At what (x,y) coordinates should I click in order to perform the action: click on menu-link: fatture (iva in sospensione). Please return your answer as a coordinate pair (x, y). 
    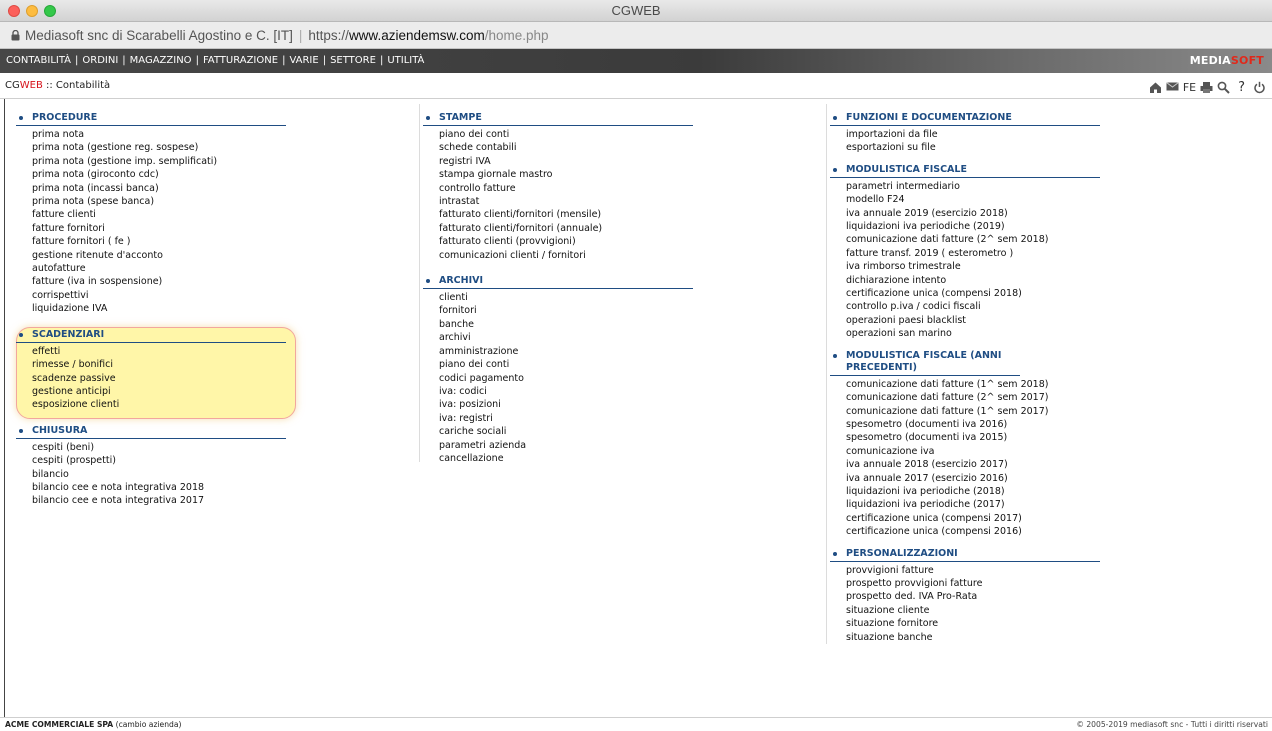
    Looking at the image, I should click on (151, 281).